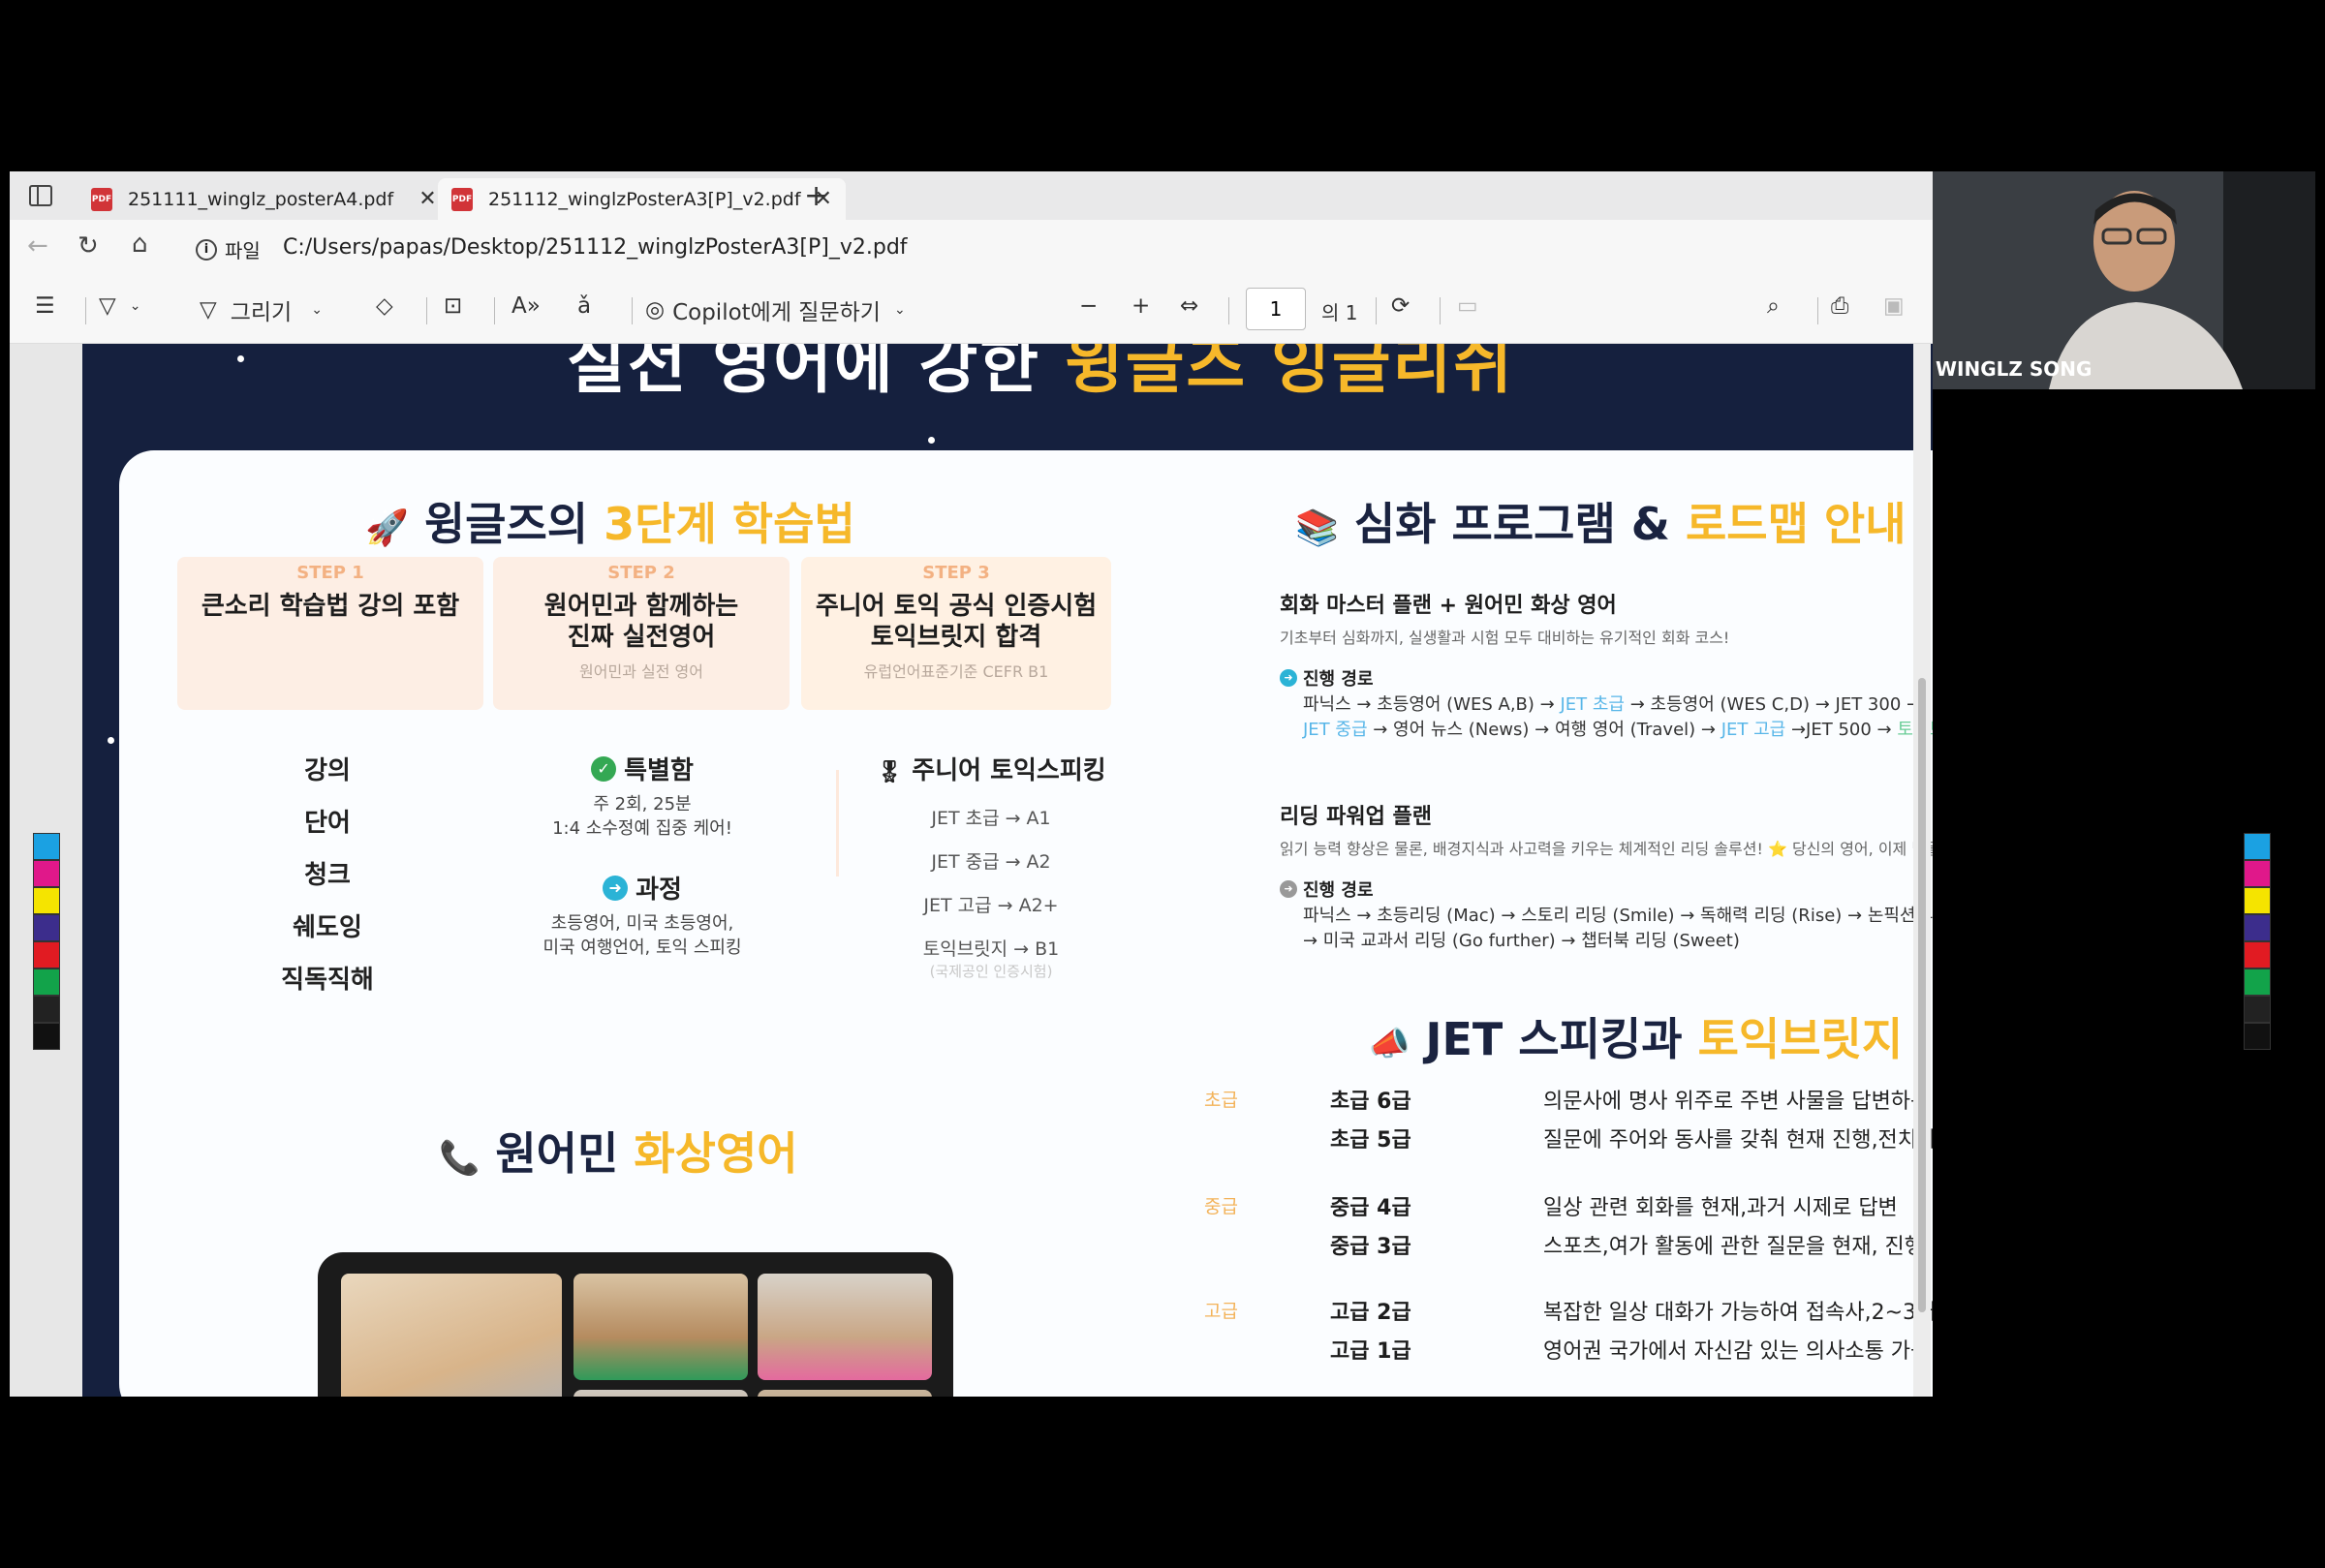  Describe the element at coordinates (451, 1335) in the screenshot. I see `teacher-video` at that location.